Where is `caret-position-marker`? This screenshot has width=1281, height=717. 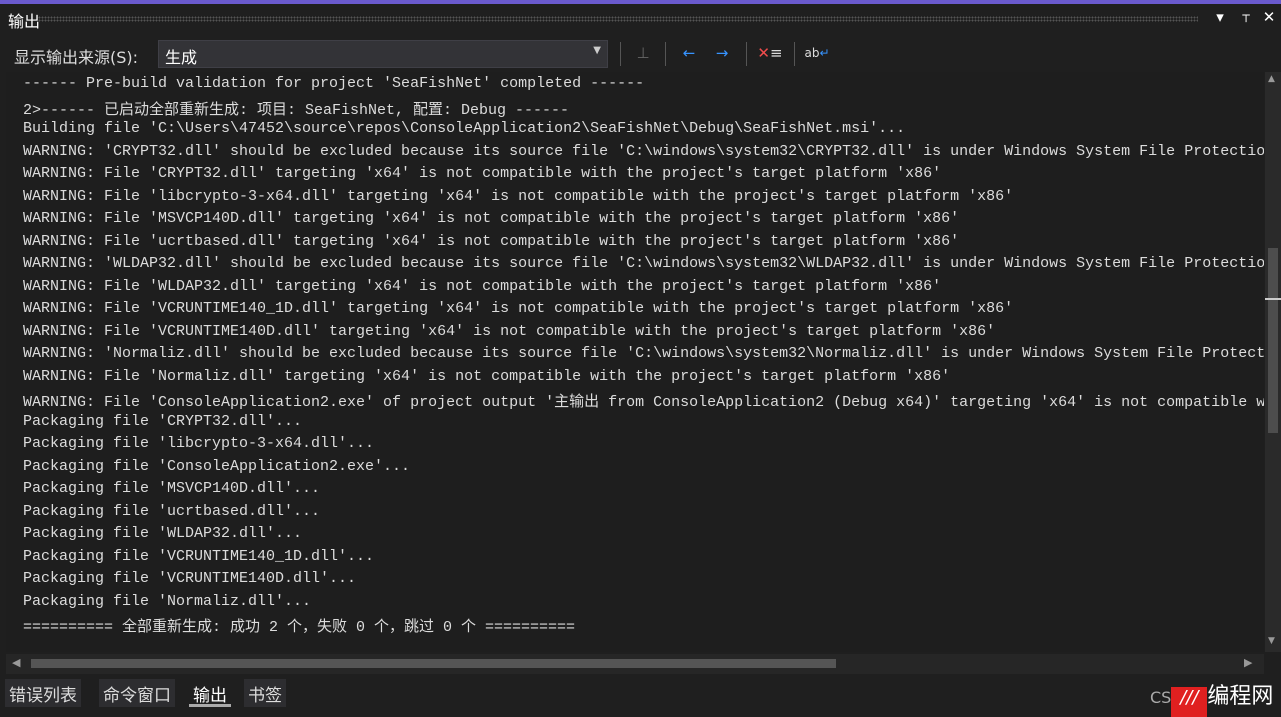
caret-position-marker is located at coordinates (1273, 299).